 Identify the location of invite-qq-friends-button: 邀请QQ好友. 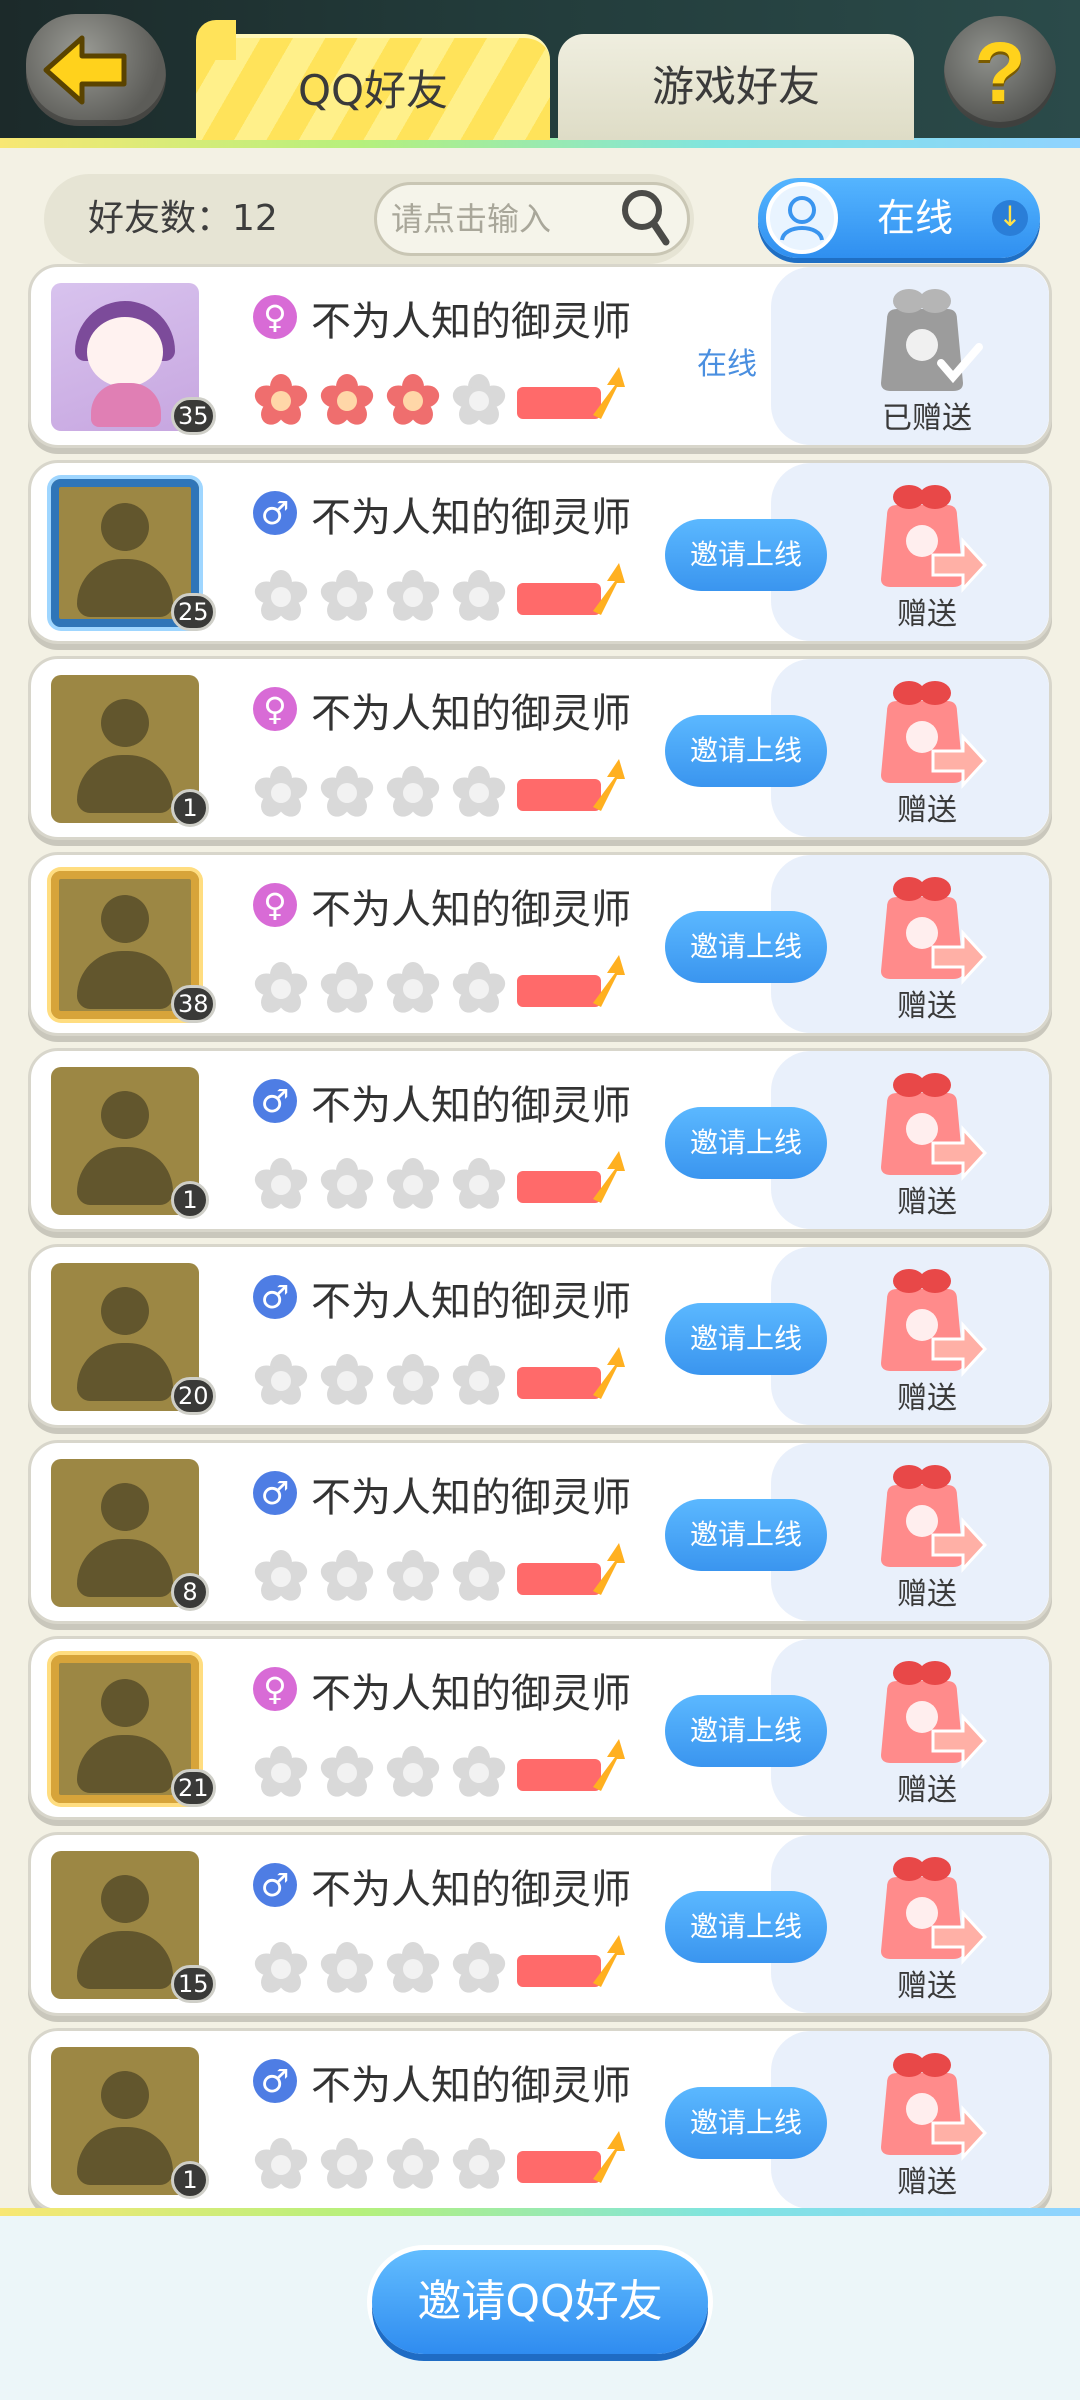
(540, 2302).